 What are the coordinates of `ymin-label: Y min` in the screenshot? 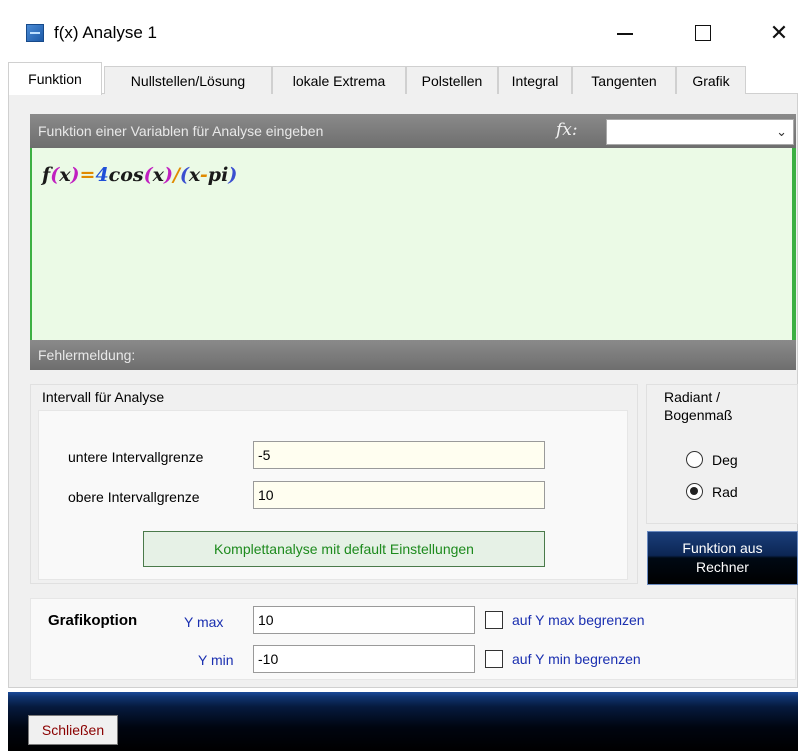 It's located at (216, 660).